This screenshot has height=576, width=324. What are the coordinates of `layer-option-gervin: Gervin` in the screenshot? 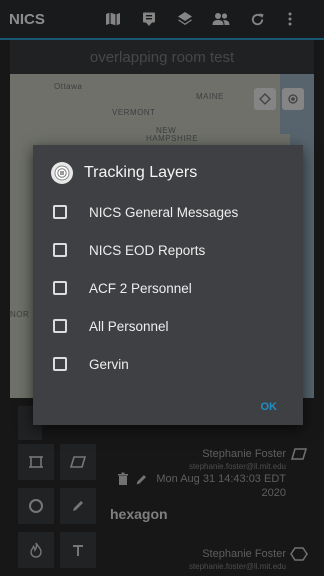 It's located at (173, 364).